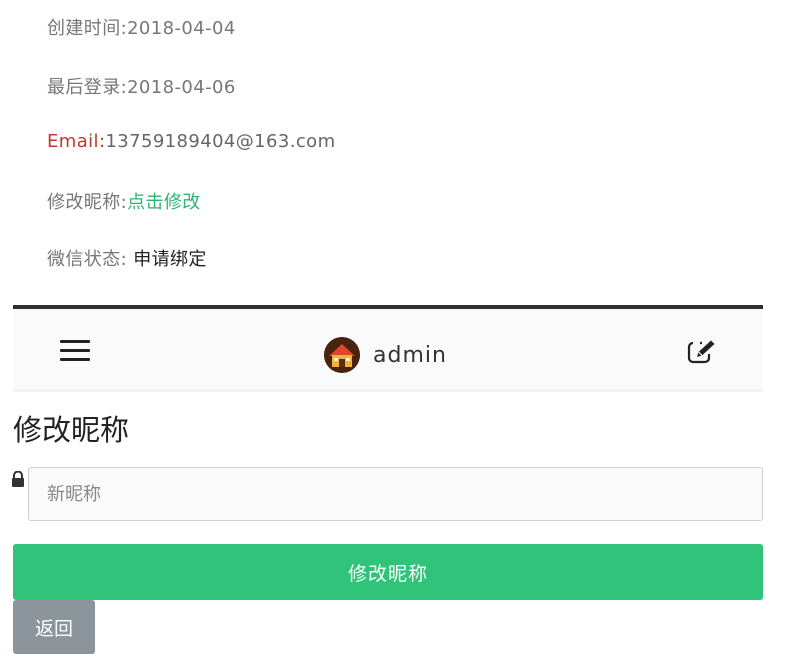 The height and width of the screenshot is (665, 791). Describe the element at coordinates (90, 259) in the screenshot. I see `wechat-status-label: 微信状态:` at that location.